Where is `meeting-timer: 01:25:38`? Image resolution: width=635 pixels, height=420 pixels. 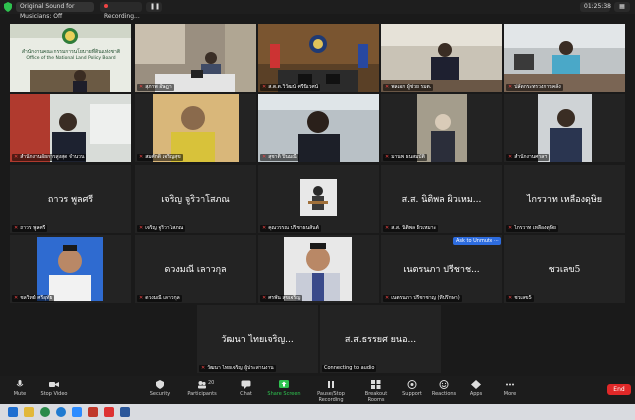 meeting-timer: 01:25:38 is located at coordinates (595, 7).